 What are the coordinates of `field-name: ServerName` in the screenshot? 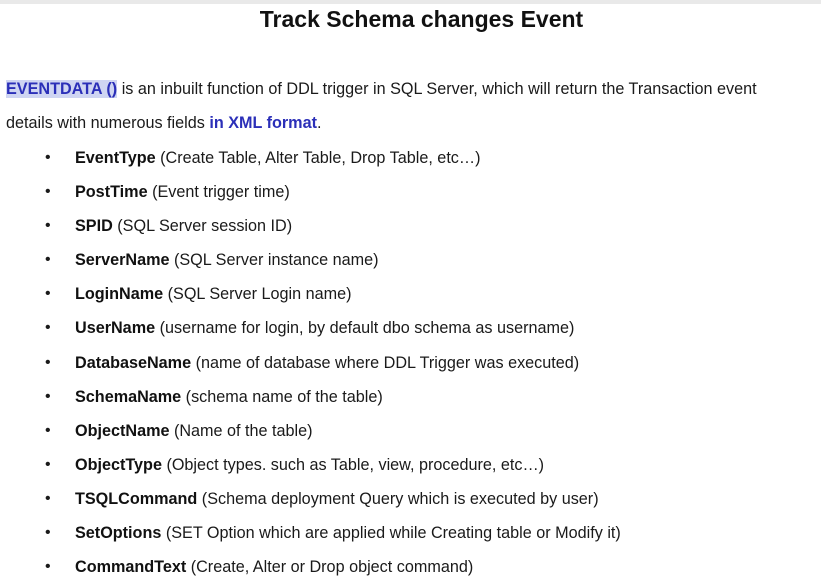 It's located at (122, 260).